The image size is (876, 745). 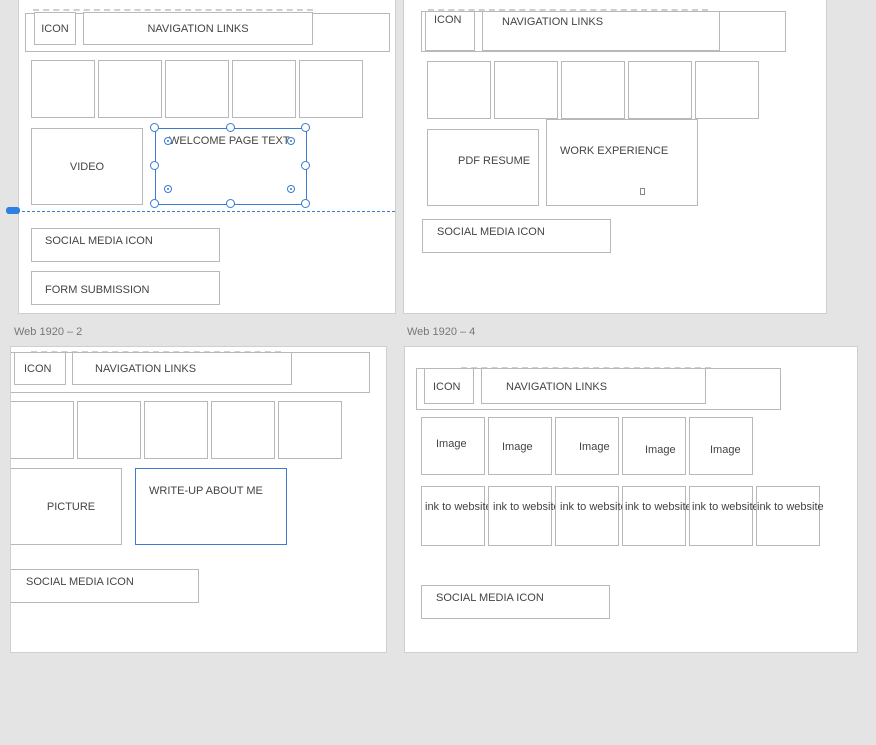 What do you see at coordinates (203, 211) in the screenshot?
I see `alignment-guide-line` at bounding box center [203, 211].